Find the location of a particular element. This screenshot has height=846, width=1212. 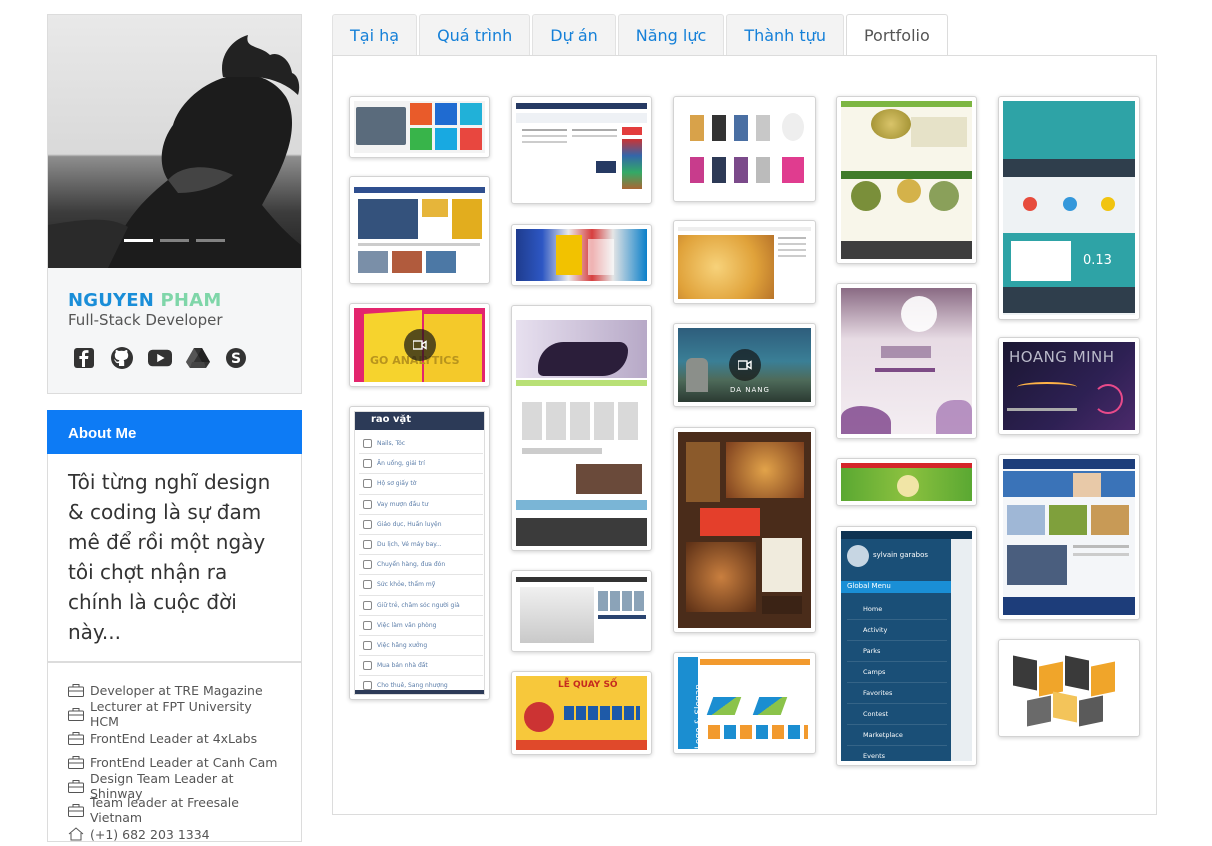

google-drive-icon is located at coordinates (198, 358).